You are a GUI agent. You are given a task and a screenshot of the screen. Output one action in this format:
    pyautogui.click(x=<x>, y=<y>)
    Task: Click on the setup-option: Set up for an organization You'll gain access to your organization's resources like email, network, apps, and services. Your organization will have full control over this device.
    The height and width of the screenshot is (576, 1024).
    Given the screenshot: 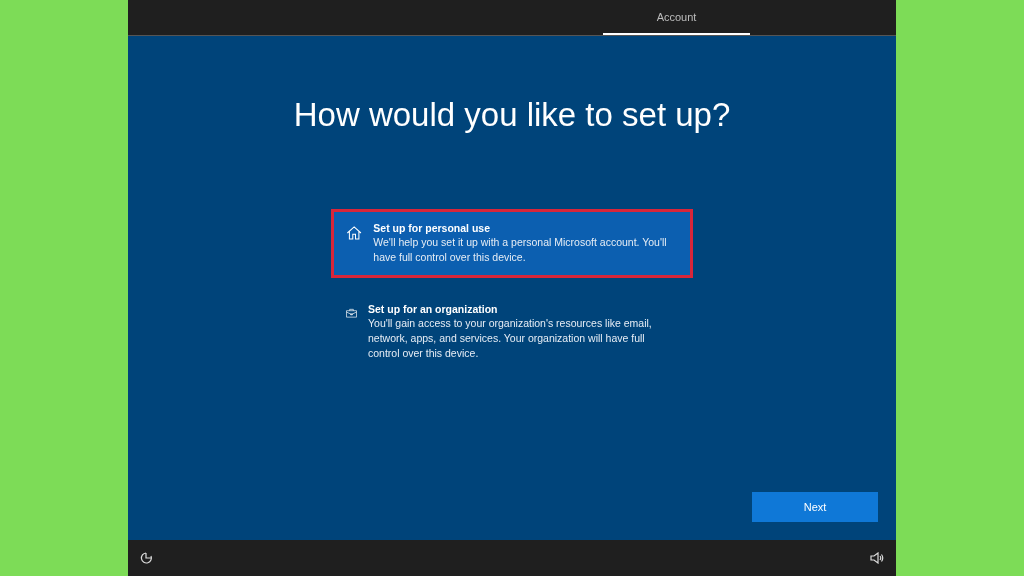 What is the action you would take?
    pyautogui.click(x=512, y=332)
    